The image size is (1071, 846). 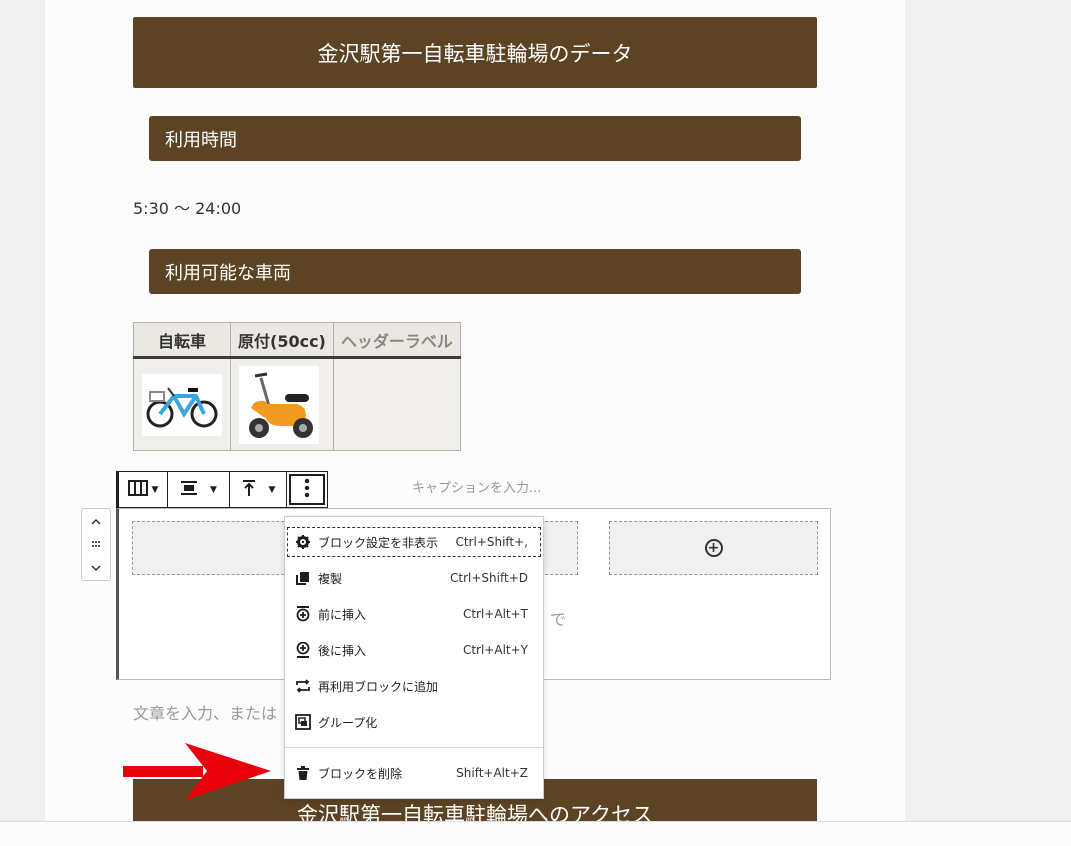 What do you see at coordinates (205, 712) in the screenshot?
I see `paragraph-placeholder: 文章を入力、または` at bounding box center [205, 712].